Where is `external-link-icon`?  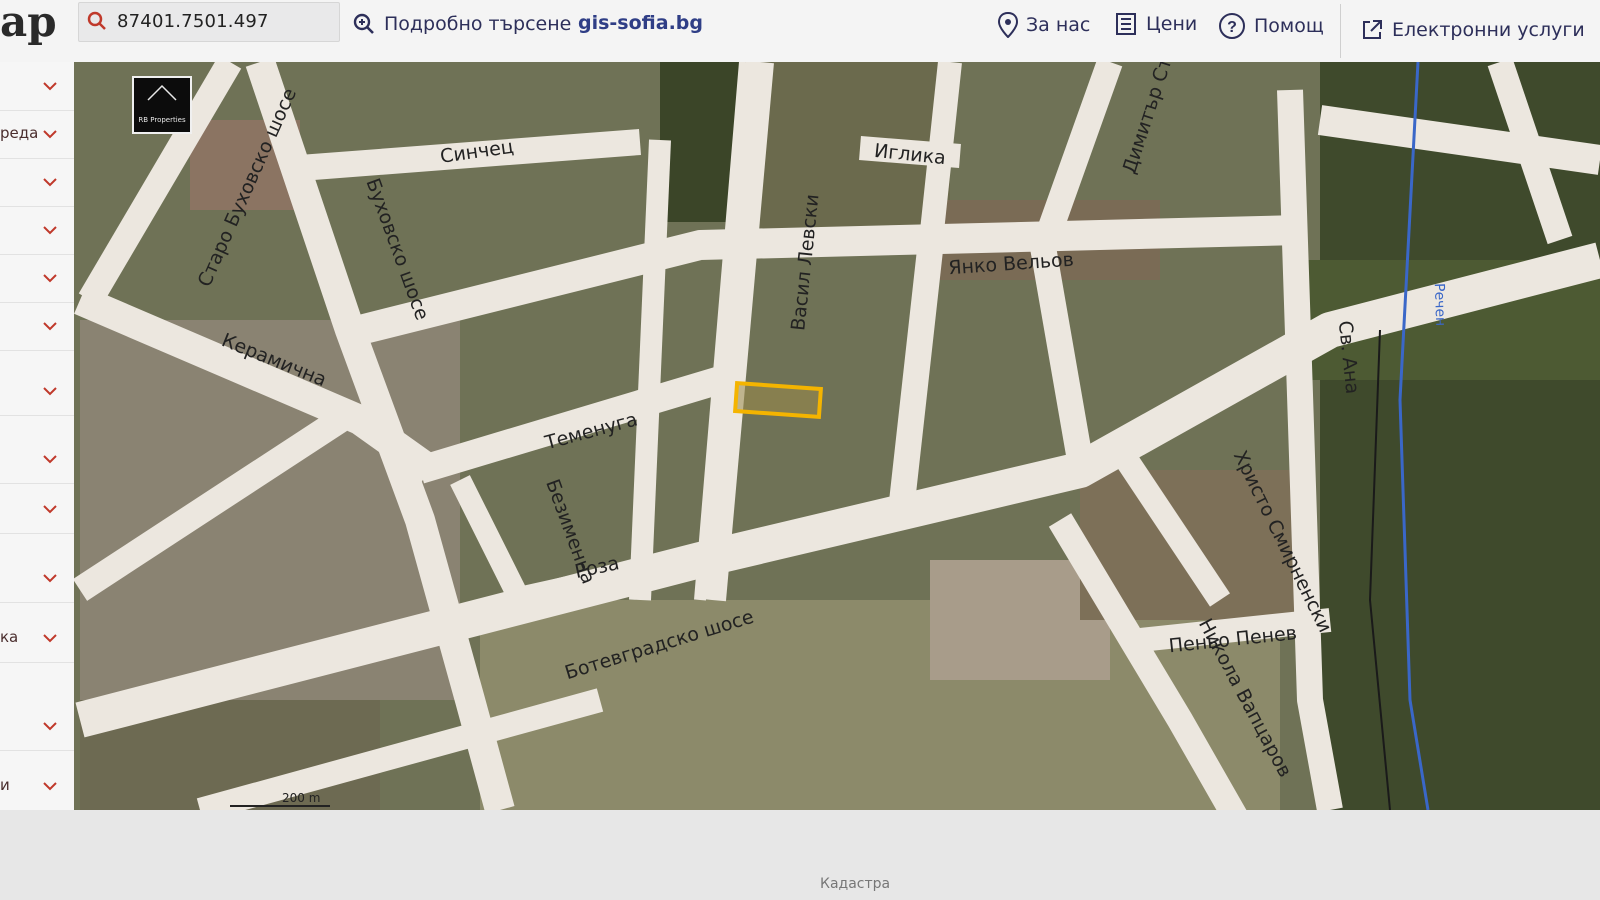
external-link-icon is located at coordinates (1372, 29).